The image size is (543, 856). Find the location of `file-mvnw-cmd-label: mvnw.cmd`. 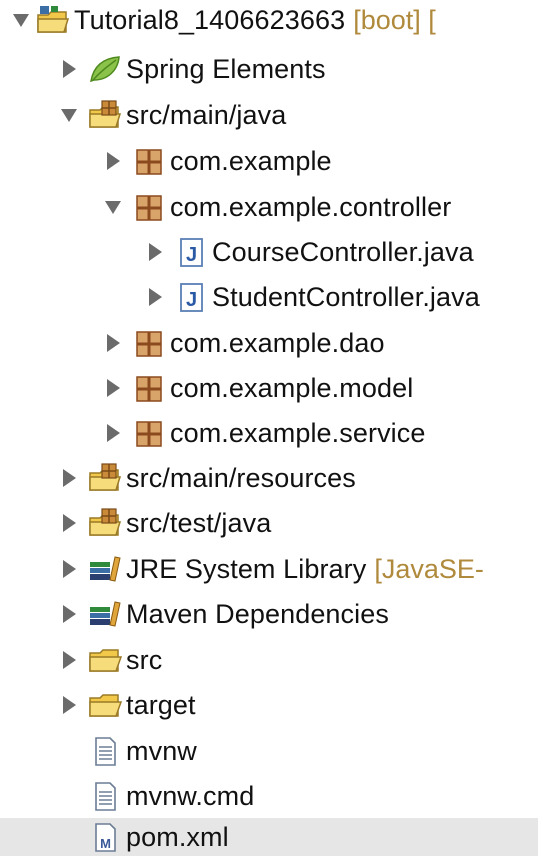

file-mvnw-cmd-label: mvnw.cmd is located at coordinates (190, 795).